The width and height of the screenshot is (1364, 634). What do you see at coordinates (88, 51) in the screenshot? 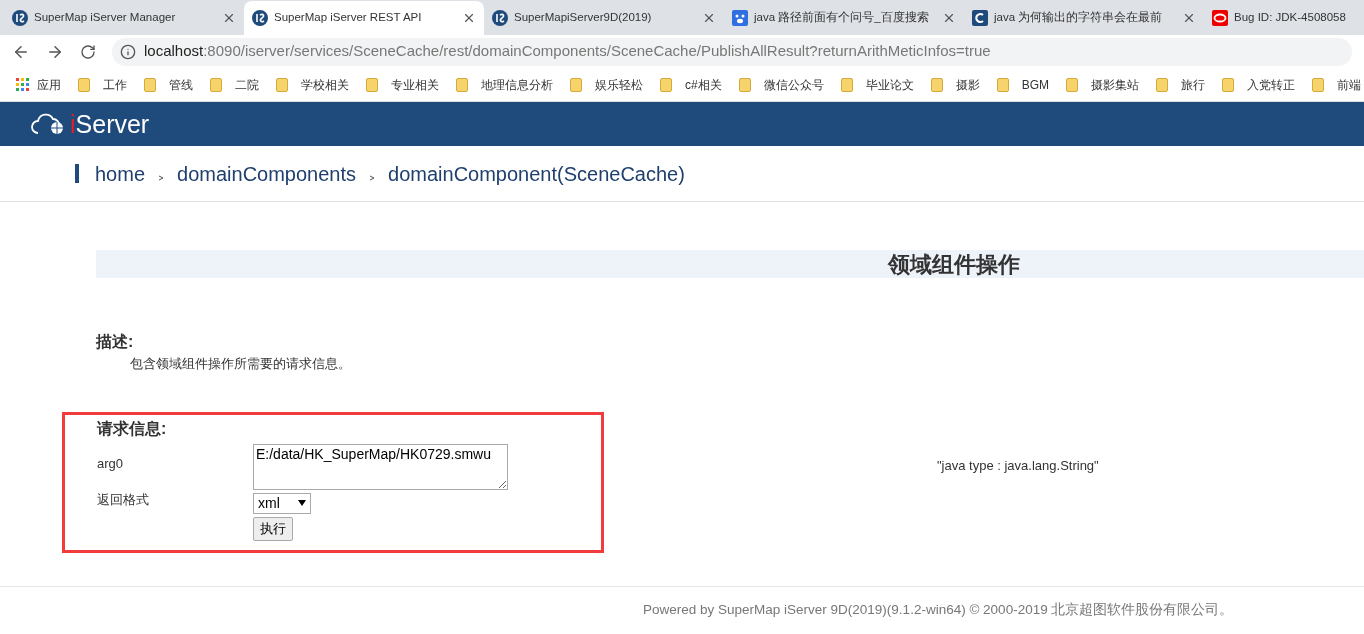
I see `reload-icon` at bounding box center [88, 51].